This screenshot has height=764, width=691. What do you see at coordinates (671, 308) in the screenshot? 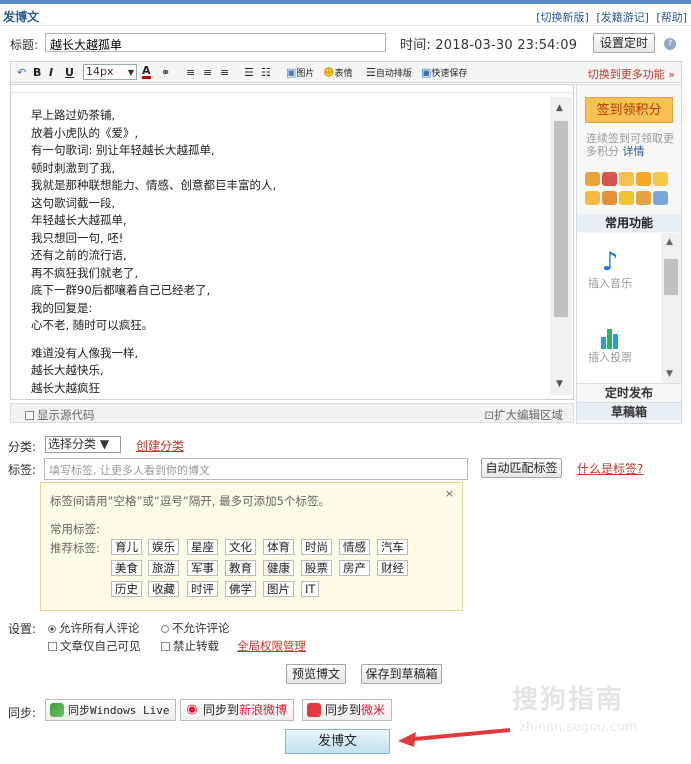
I see `side-scrollbar: ▲ ▼` at bounding box center [671, 308].